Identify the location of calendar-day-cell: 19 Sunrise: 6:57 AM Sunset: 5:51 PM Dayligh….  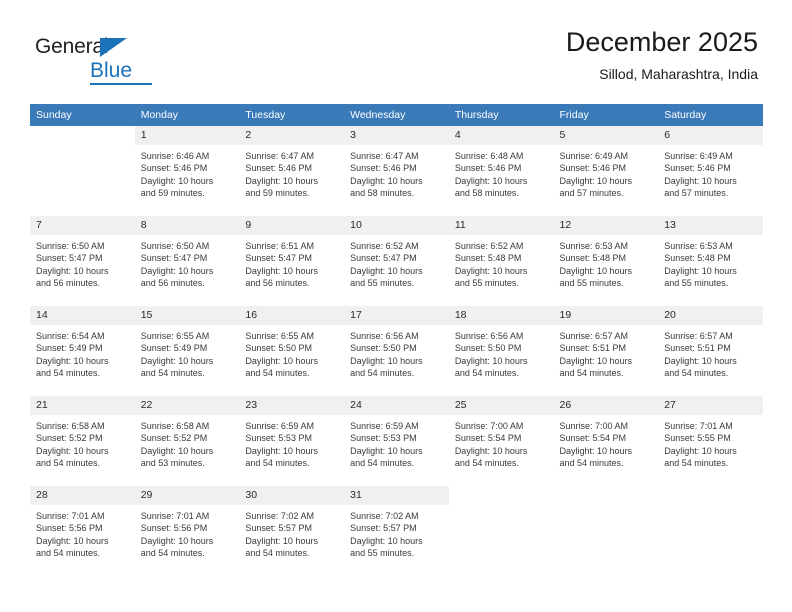
(606, 351).